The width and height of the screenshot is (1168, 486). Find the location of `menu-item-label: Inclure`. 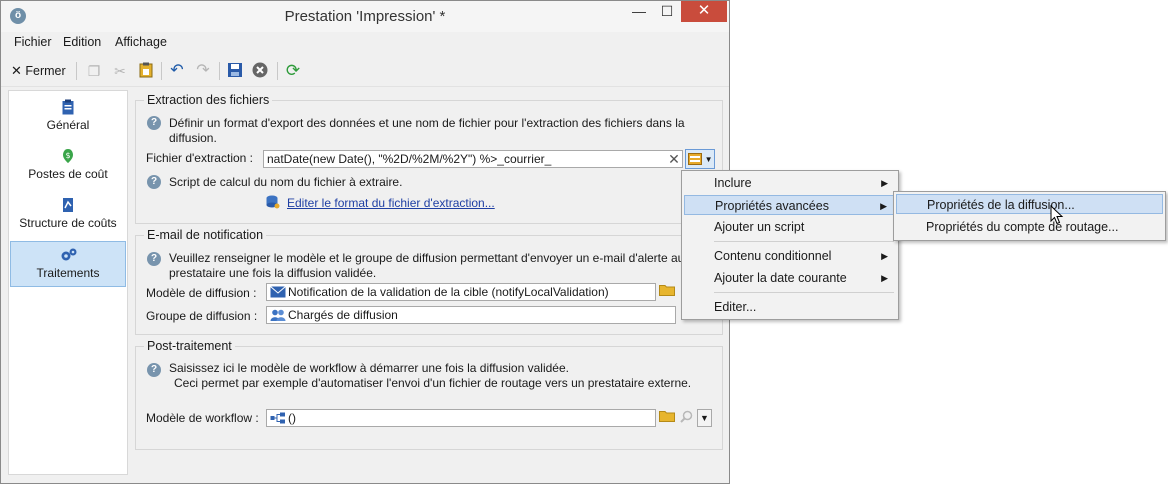

menu-item-label: Inclure is located at coordinates (733, 183).